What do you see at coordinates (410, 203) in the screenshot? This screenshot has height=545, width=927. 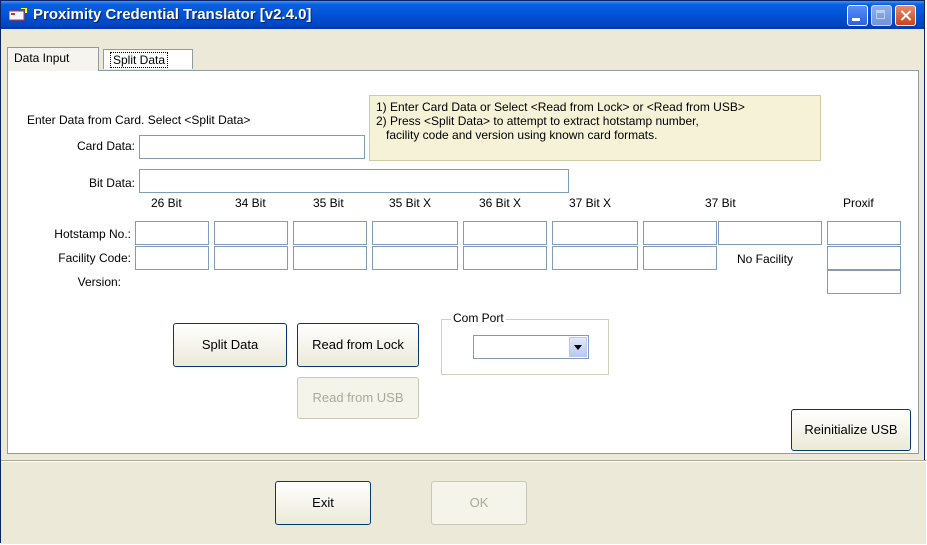 I see `col-35bitx: 35 Bit X` at bounding box center [410, 203].